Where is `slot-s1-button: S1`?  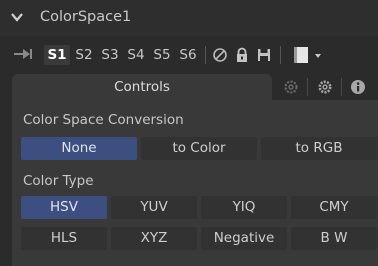
slot-s1-button: S1 is located at coordinates (57, 55).